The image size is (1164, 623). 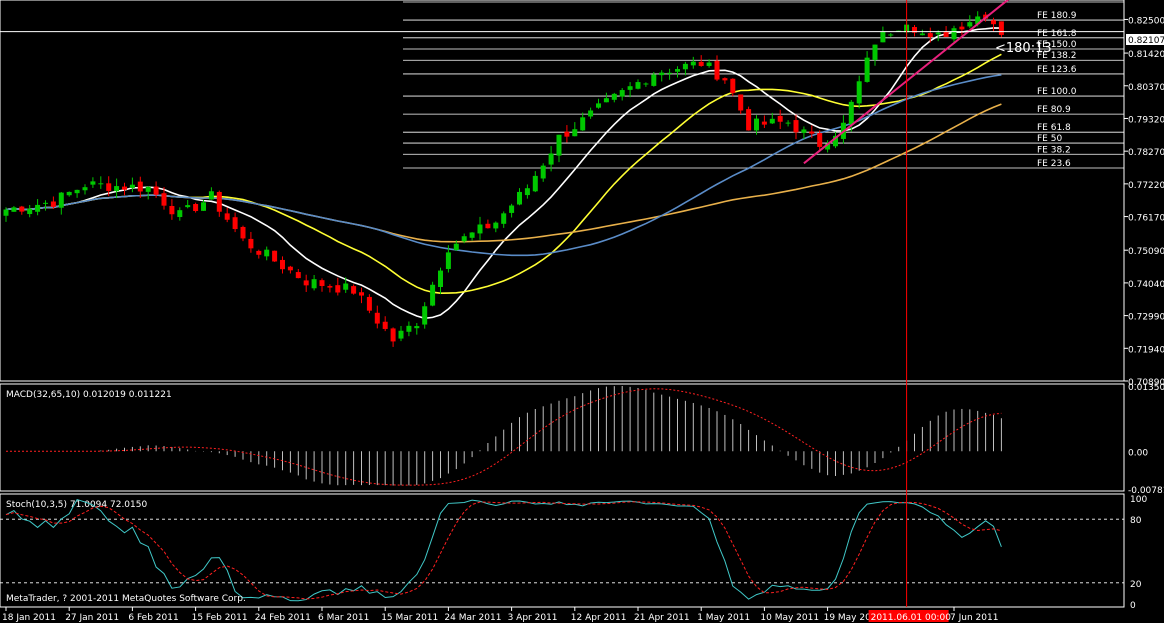 What do you see at coordinates (29, 618) in the screenshot?
I see `time-tick-label: 18 Jan 2011` at bounding box center [29, 618].